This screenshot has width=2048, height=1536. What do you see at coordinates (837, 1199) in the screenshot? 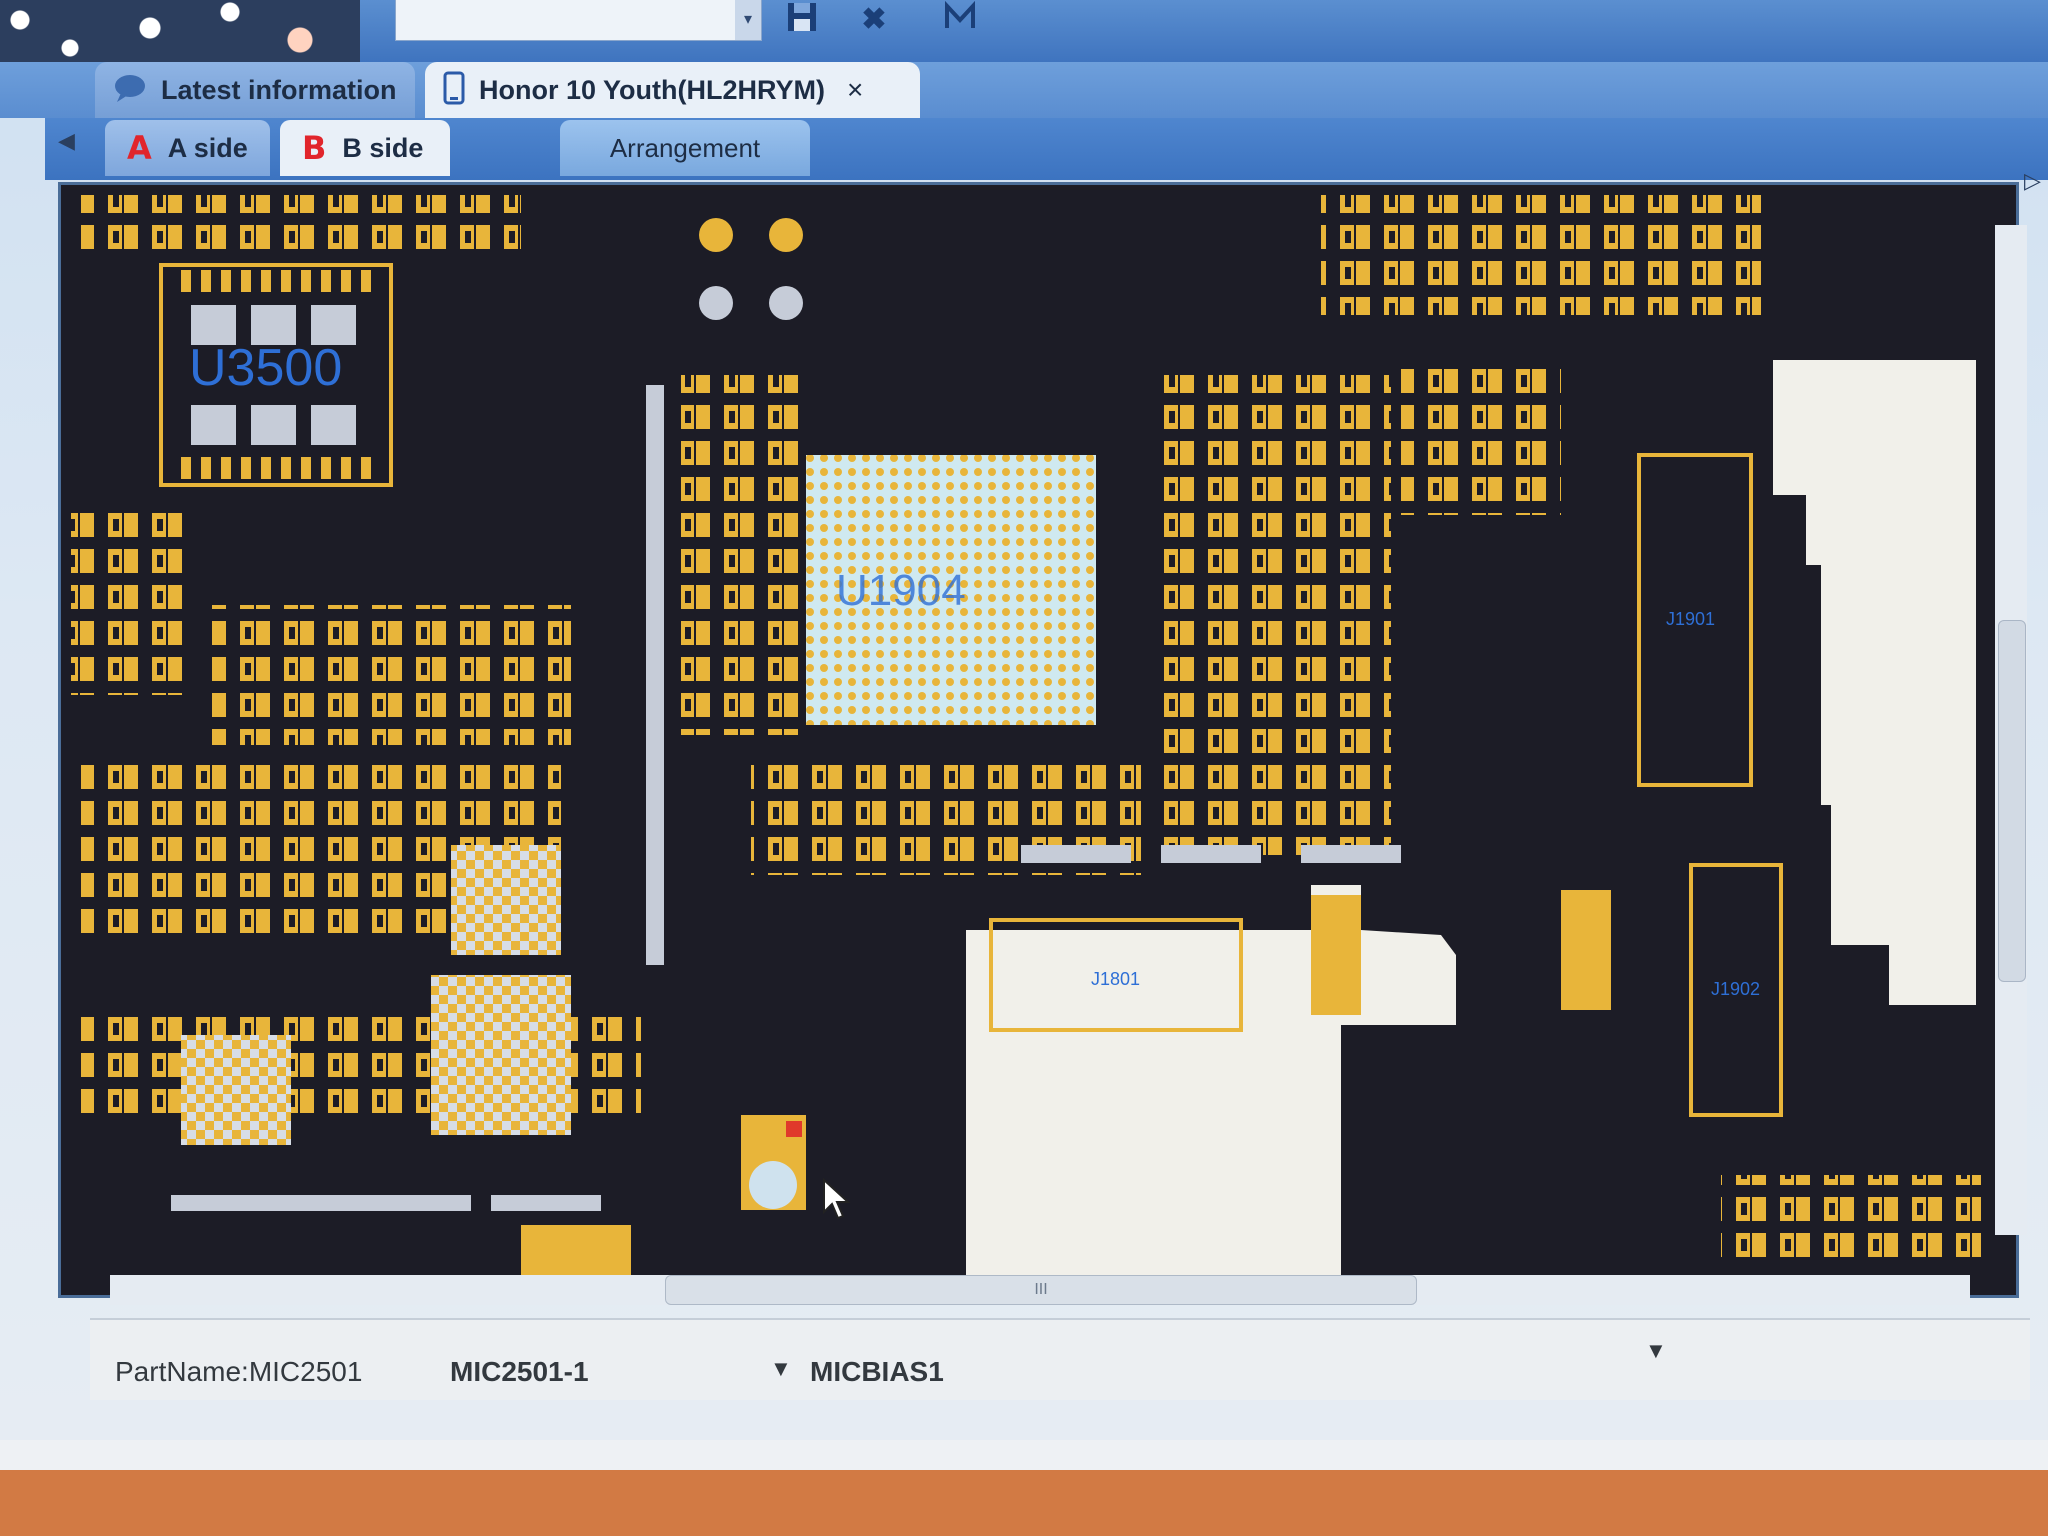
I see `mouse-cursor-icon` at bounding box center [837, 1199].